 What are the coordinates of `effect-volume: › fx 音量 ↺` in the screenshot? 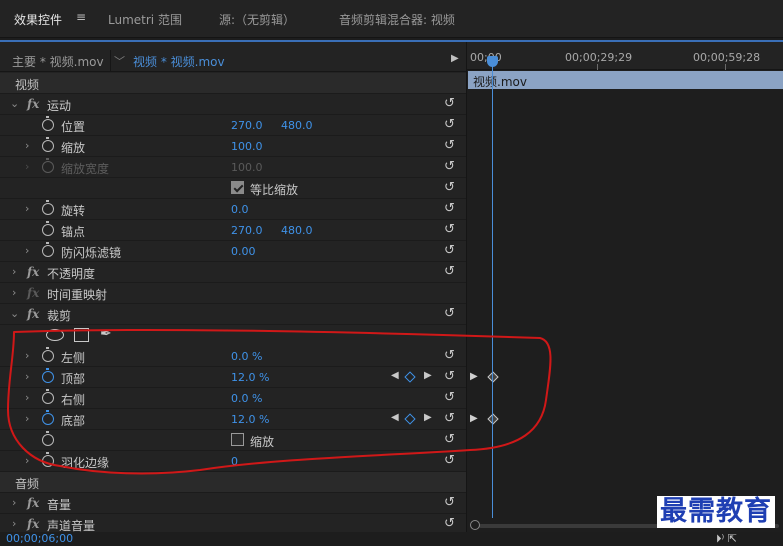 It's located at (233, 503).